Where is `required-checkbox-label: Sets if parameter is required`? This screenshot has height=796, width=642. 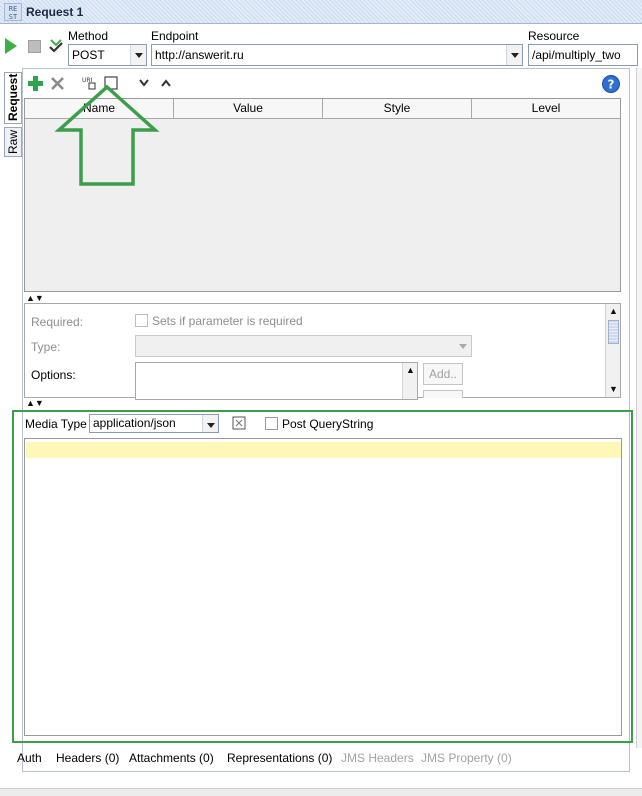
required-checkbox-label: Sets if parameter is required is located at coordinates (227, 321).